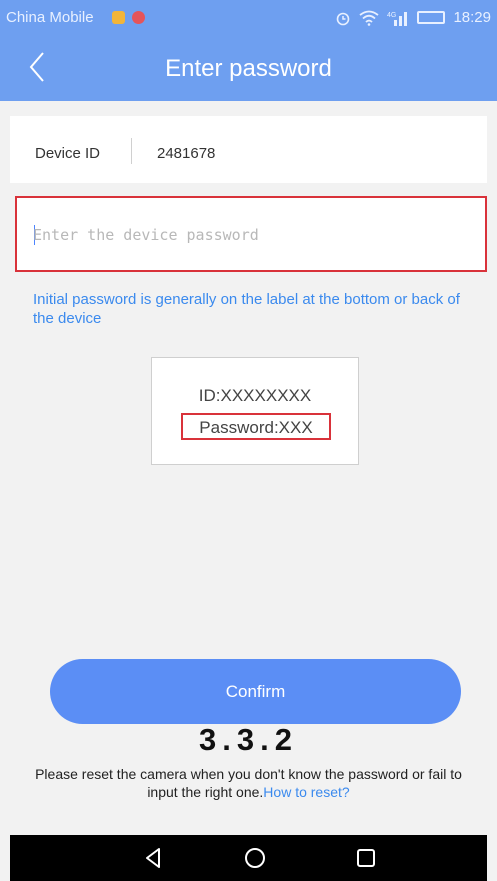 The width and height of the screenshot is (497, 881). What do you see at coordinates (248, 235) in the screenshot?
I see `password-input` at bounding box center [248, 235].